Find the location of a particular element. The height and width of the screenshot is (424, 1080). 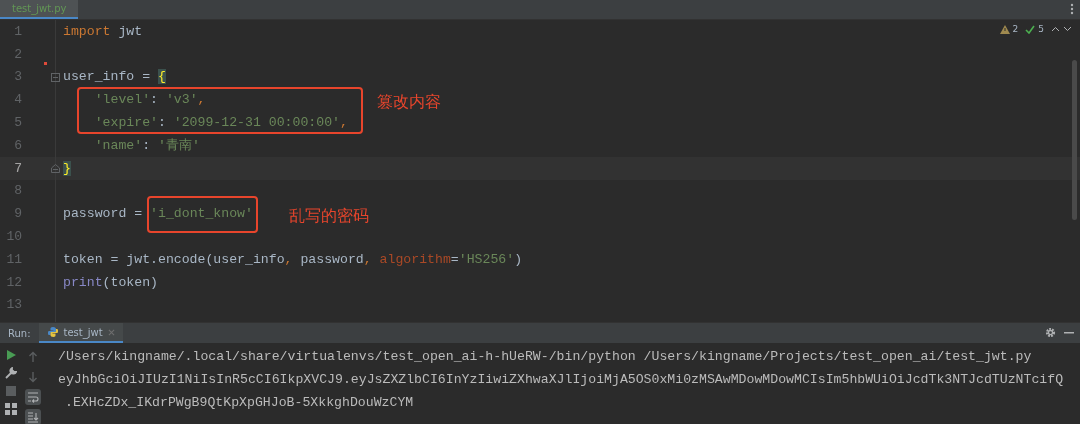

run-icon is located at coordinates (11, 355).